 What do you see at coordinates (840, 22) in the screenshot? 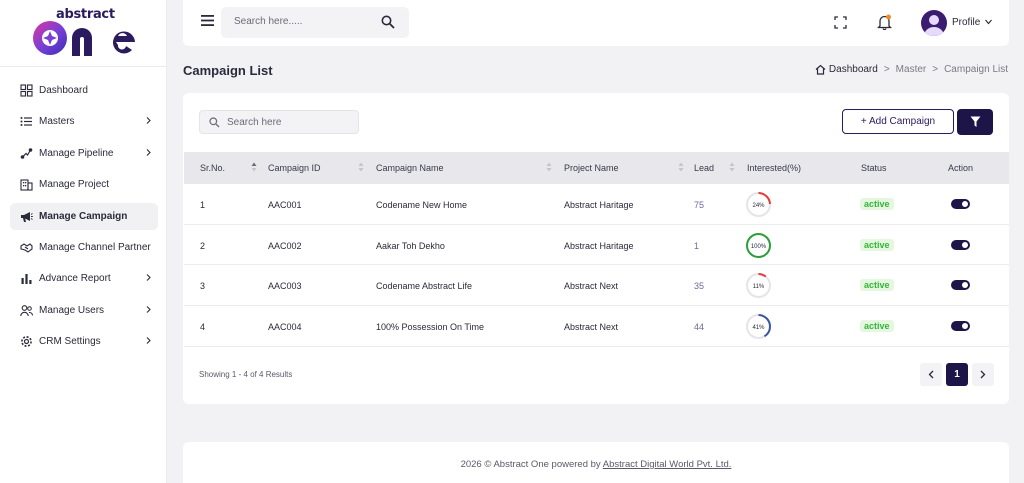
I see `fullscreen-icon` at bounding box center [840, 22].